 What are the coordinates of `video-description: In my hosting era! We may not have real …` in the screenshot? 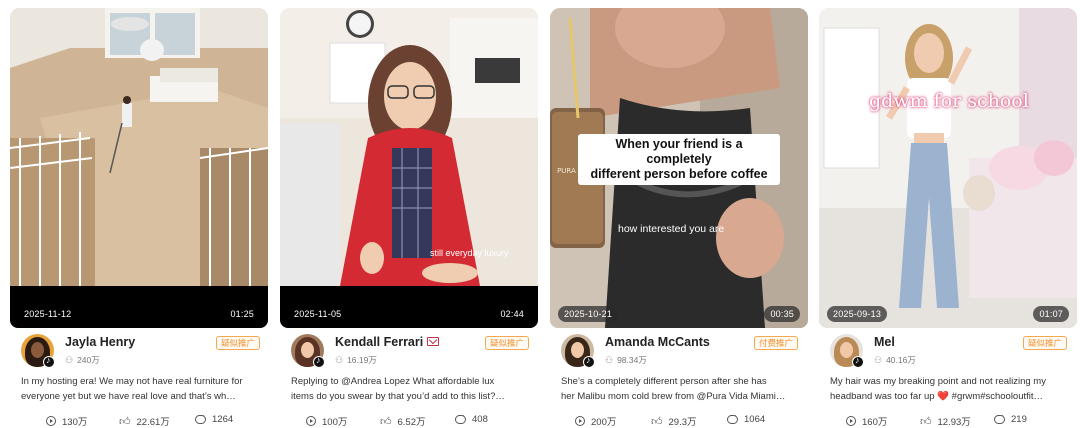 It's located at (141, 389).